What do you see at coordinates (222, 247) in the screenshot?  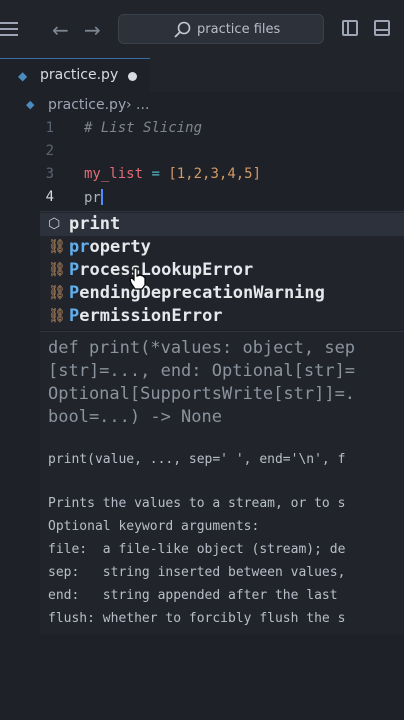 I see `suggestion-item-property: ⛓ property` at bounding box center [222, 247].